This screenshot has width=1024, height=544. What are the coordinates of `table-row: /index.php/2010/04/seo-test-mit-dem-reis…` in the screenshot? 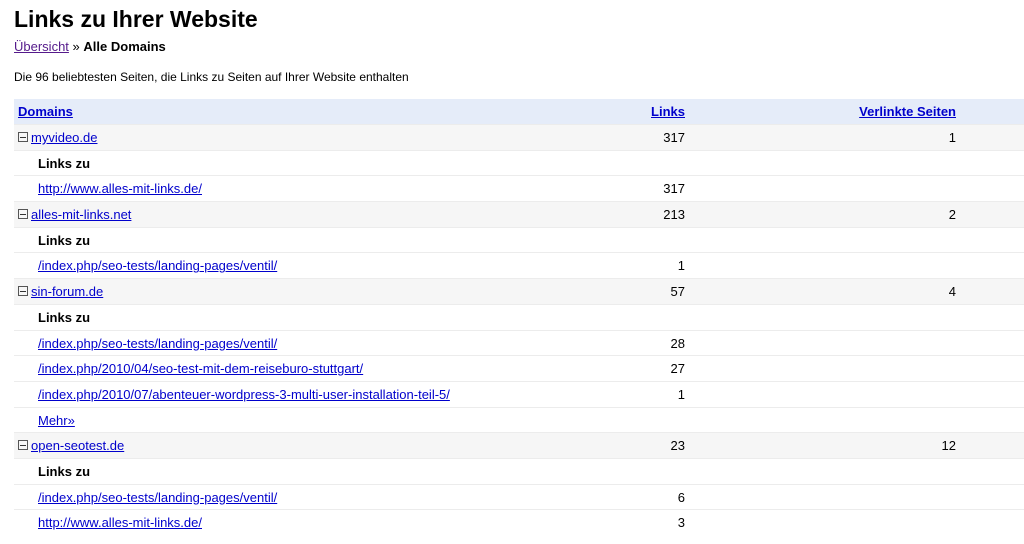 It's located at (519, 368).